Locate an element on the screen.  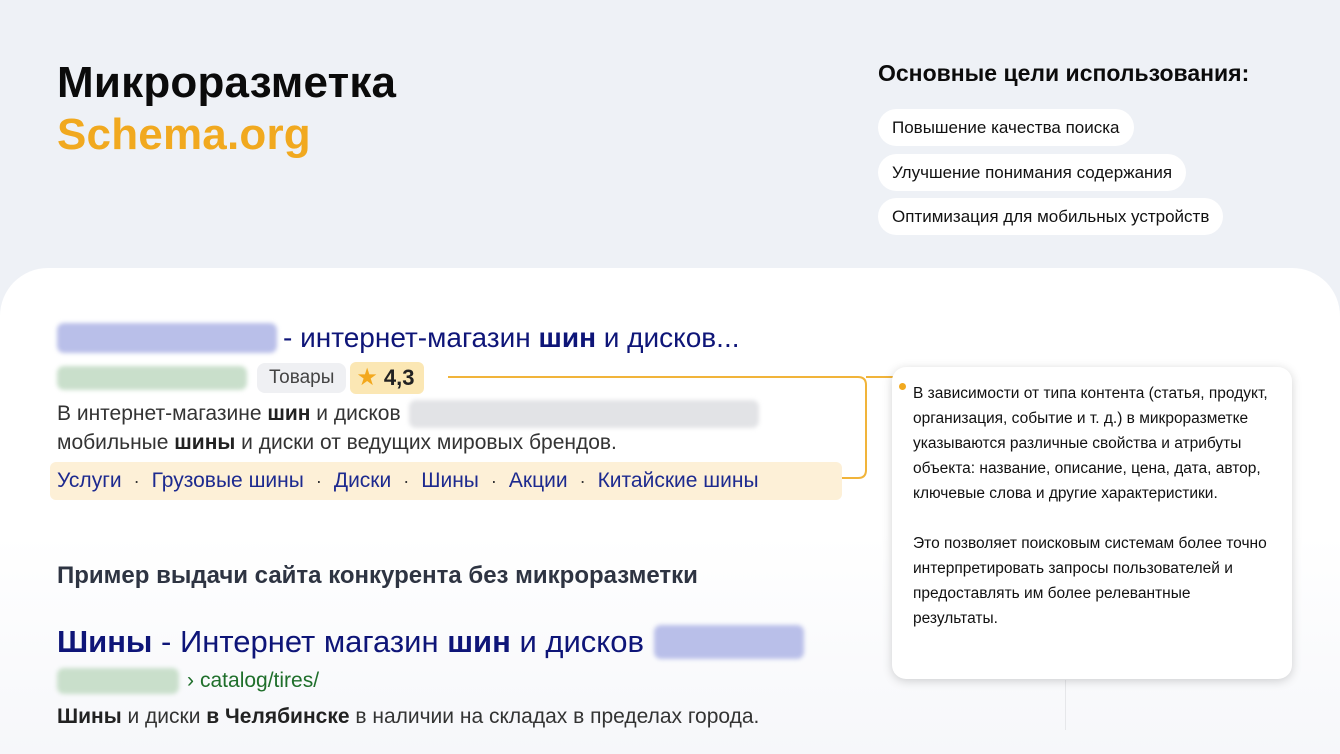
sitelink-wheels: Диски is located at coordinates (362, 481).